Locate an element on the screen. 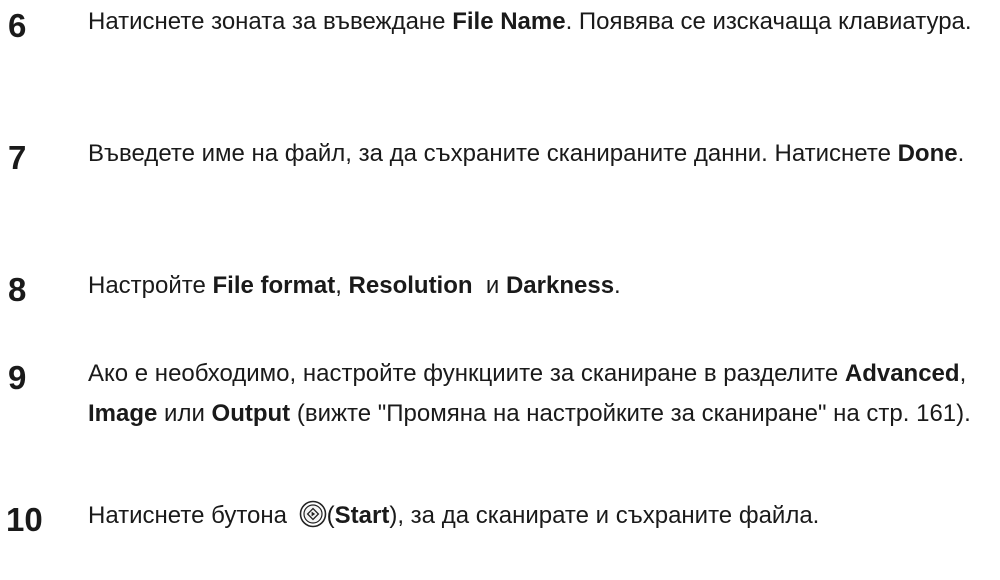  start-button-icon is located at coordinates (313, 520).